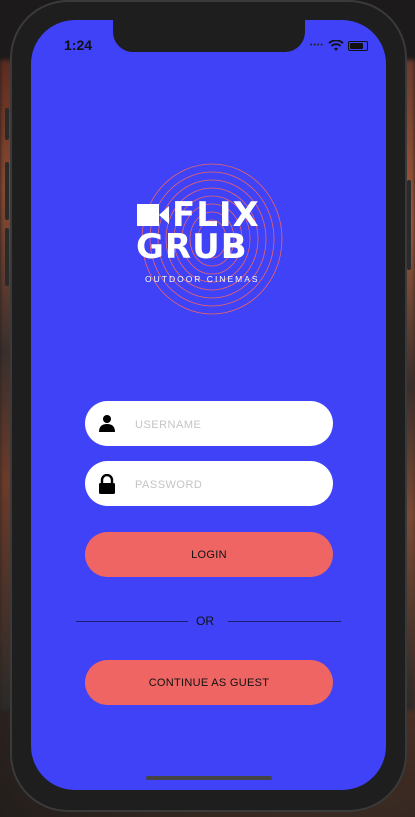  What do you see at coordinates (225, 424) in the screenshot?
I see `username-input` at bounding box center [225, 424].